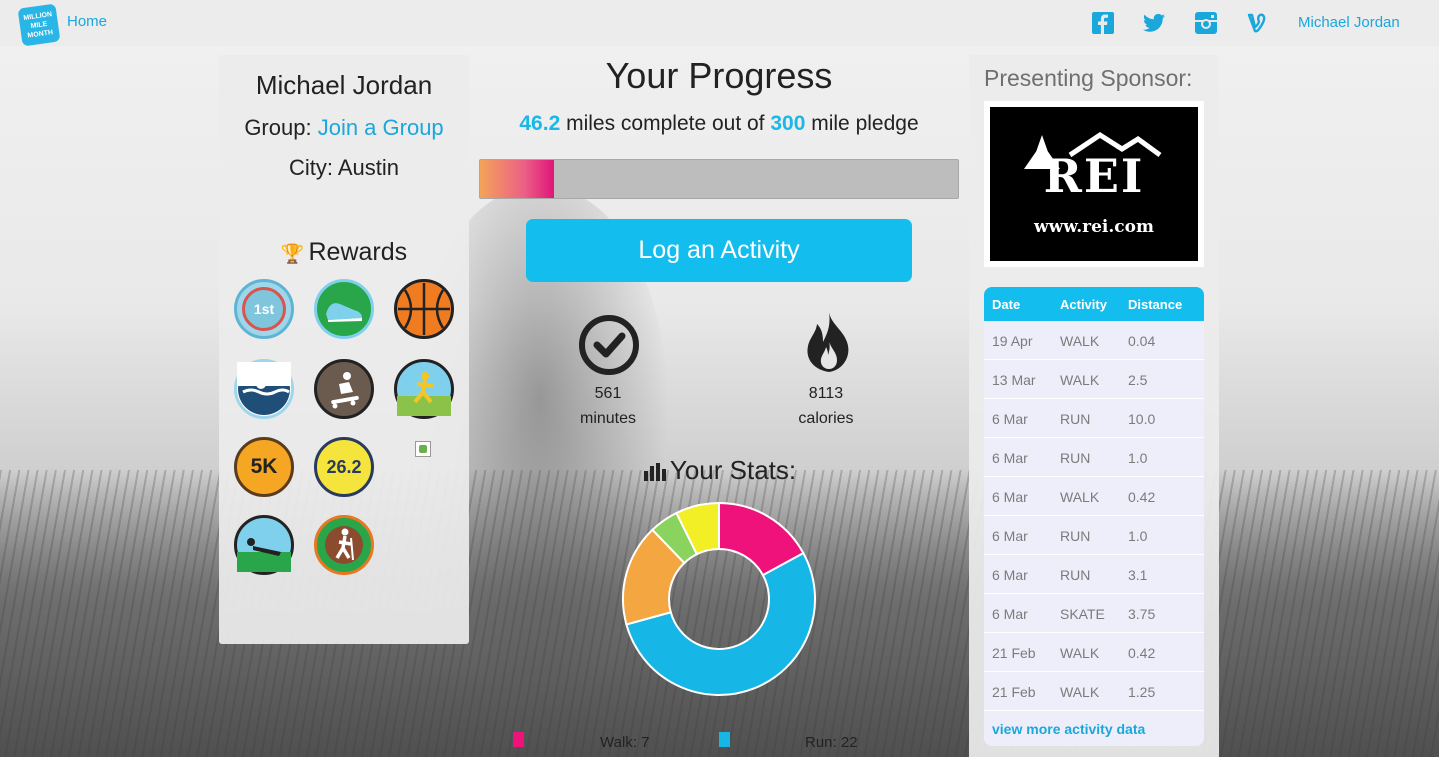 This screenshot has width=1439, height=757. What do you see at coordinates (344, 309) in the screenshot?
I see `shoe-badge-icon` at bounding box center [344, 309].